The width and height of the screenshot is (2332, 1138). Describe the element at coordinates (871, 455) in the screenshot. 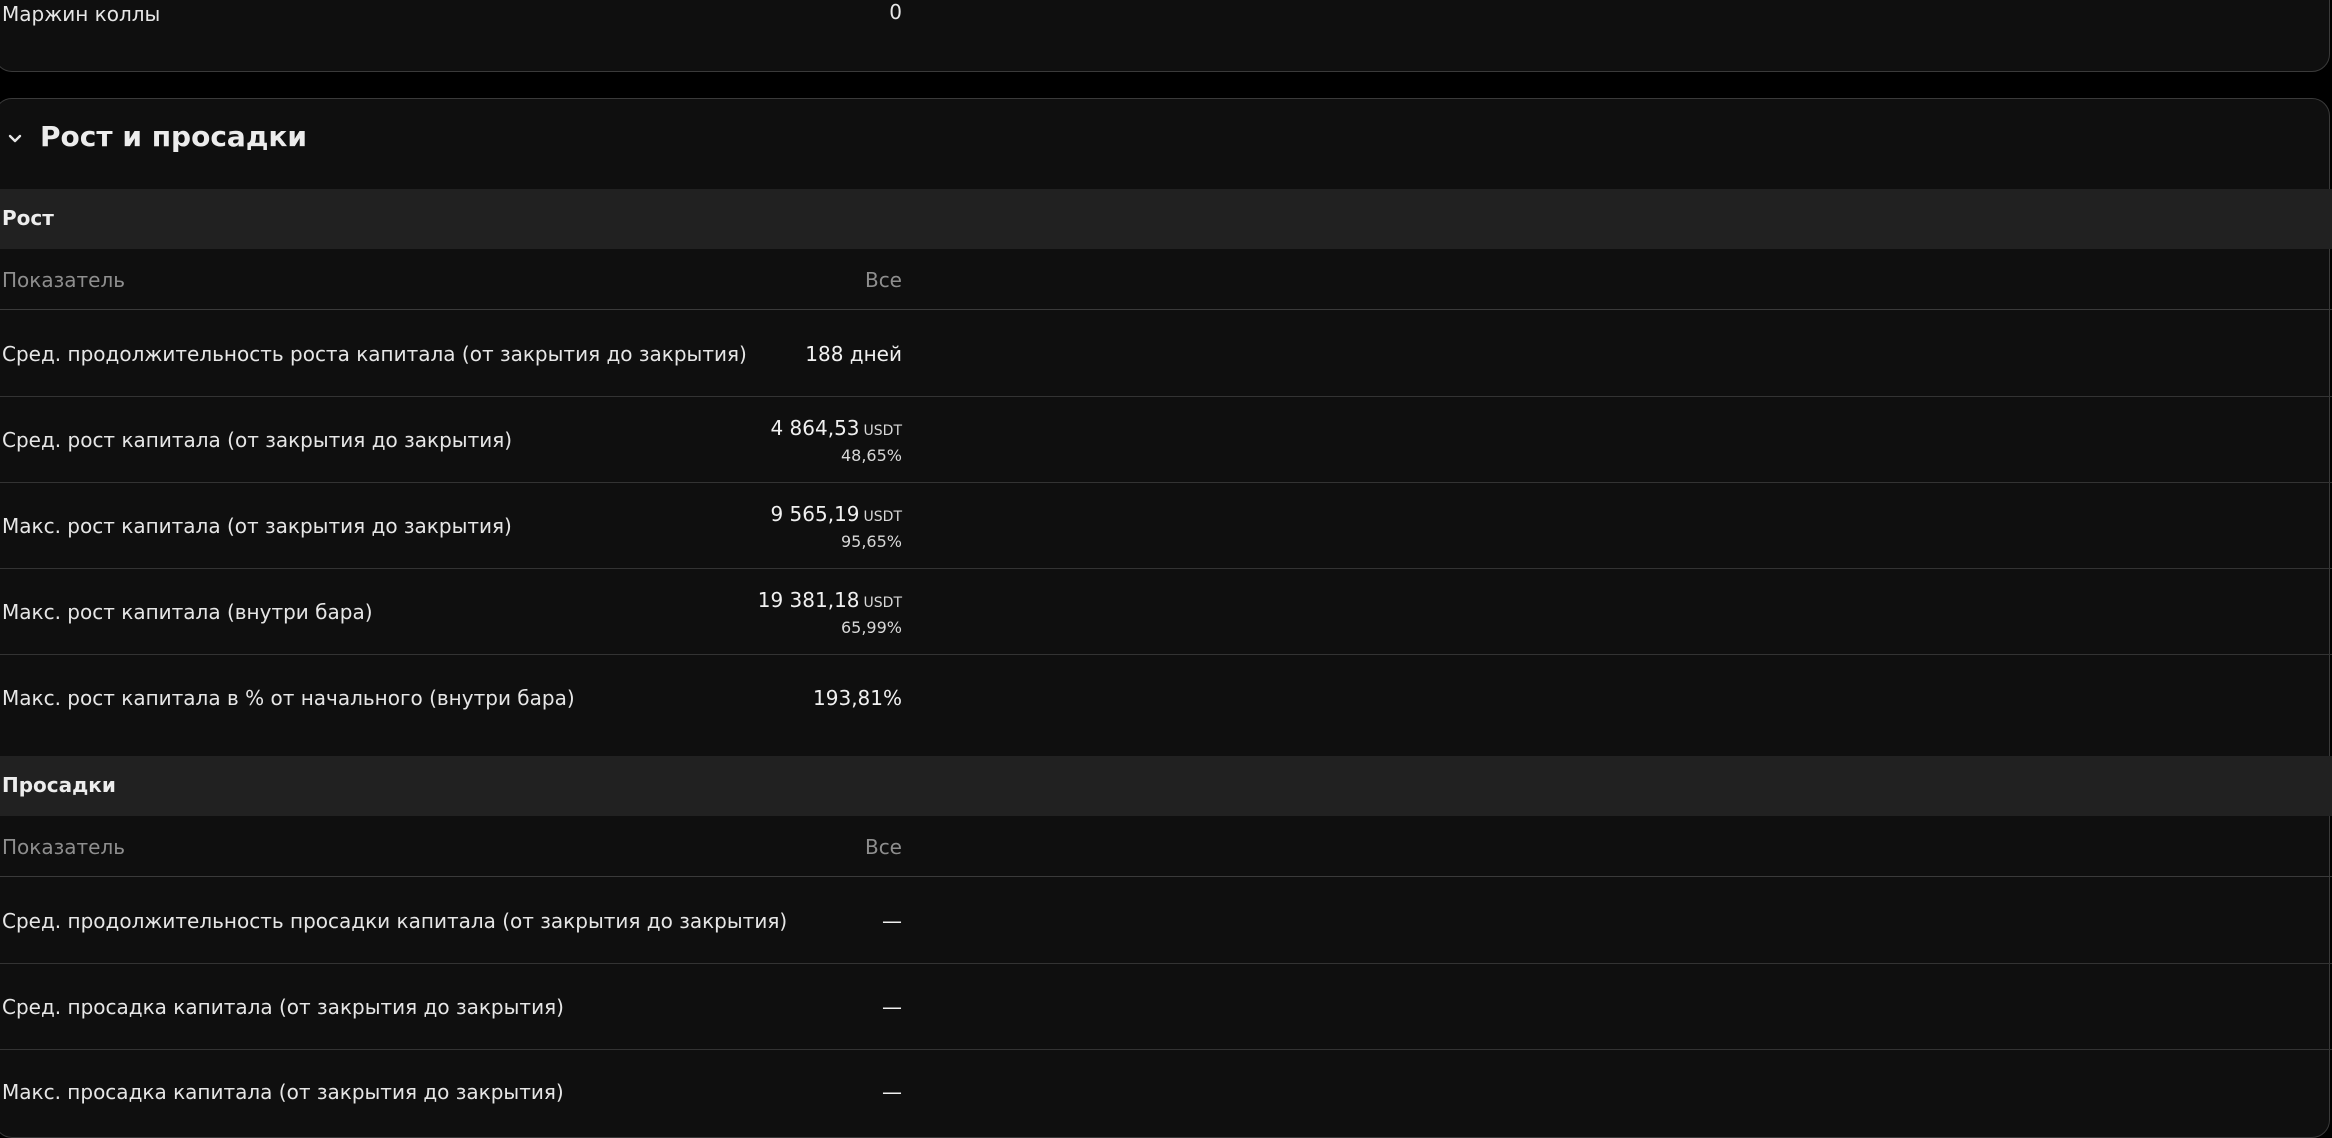

I see `row-percent: 48,65%` at that location.